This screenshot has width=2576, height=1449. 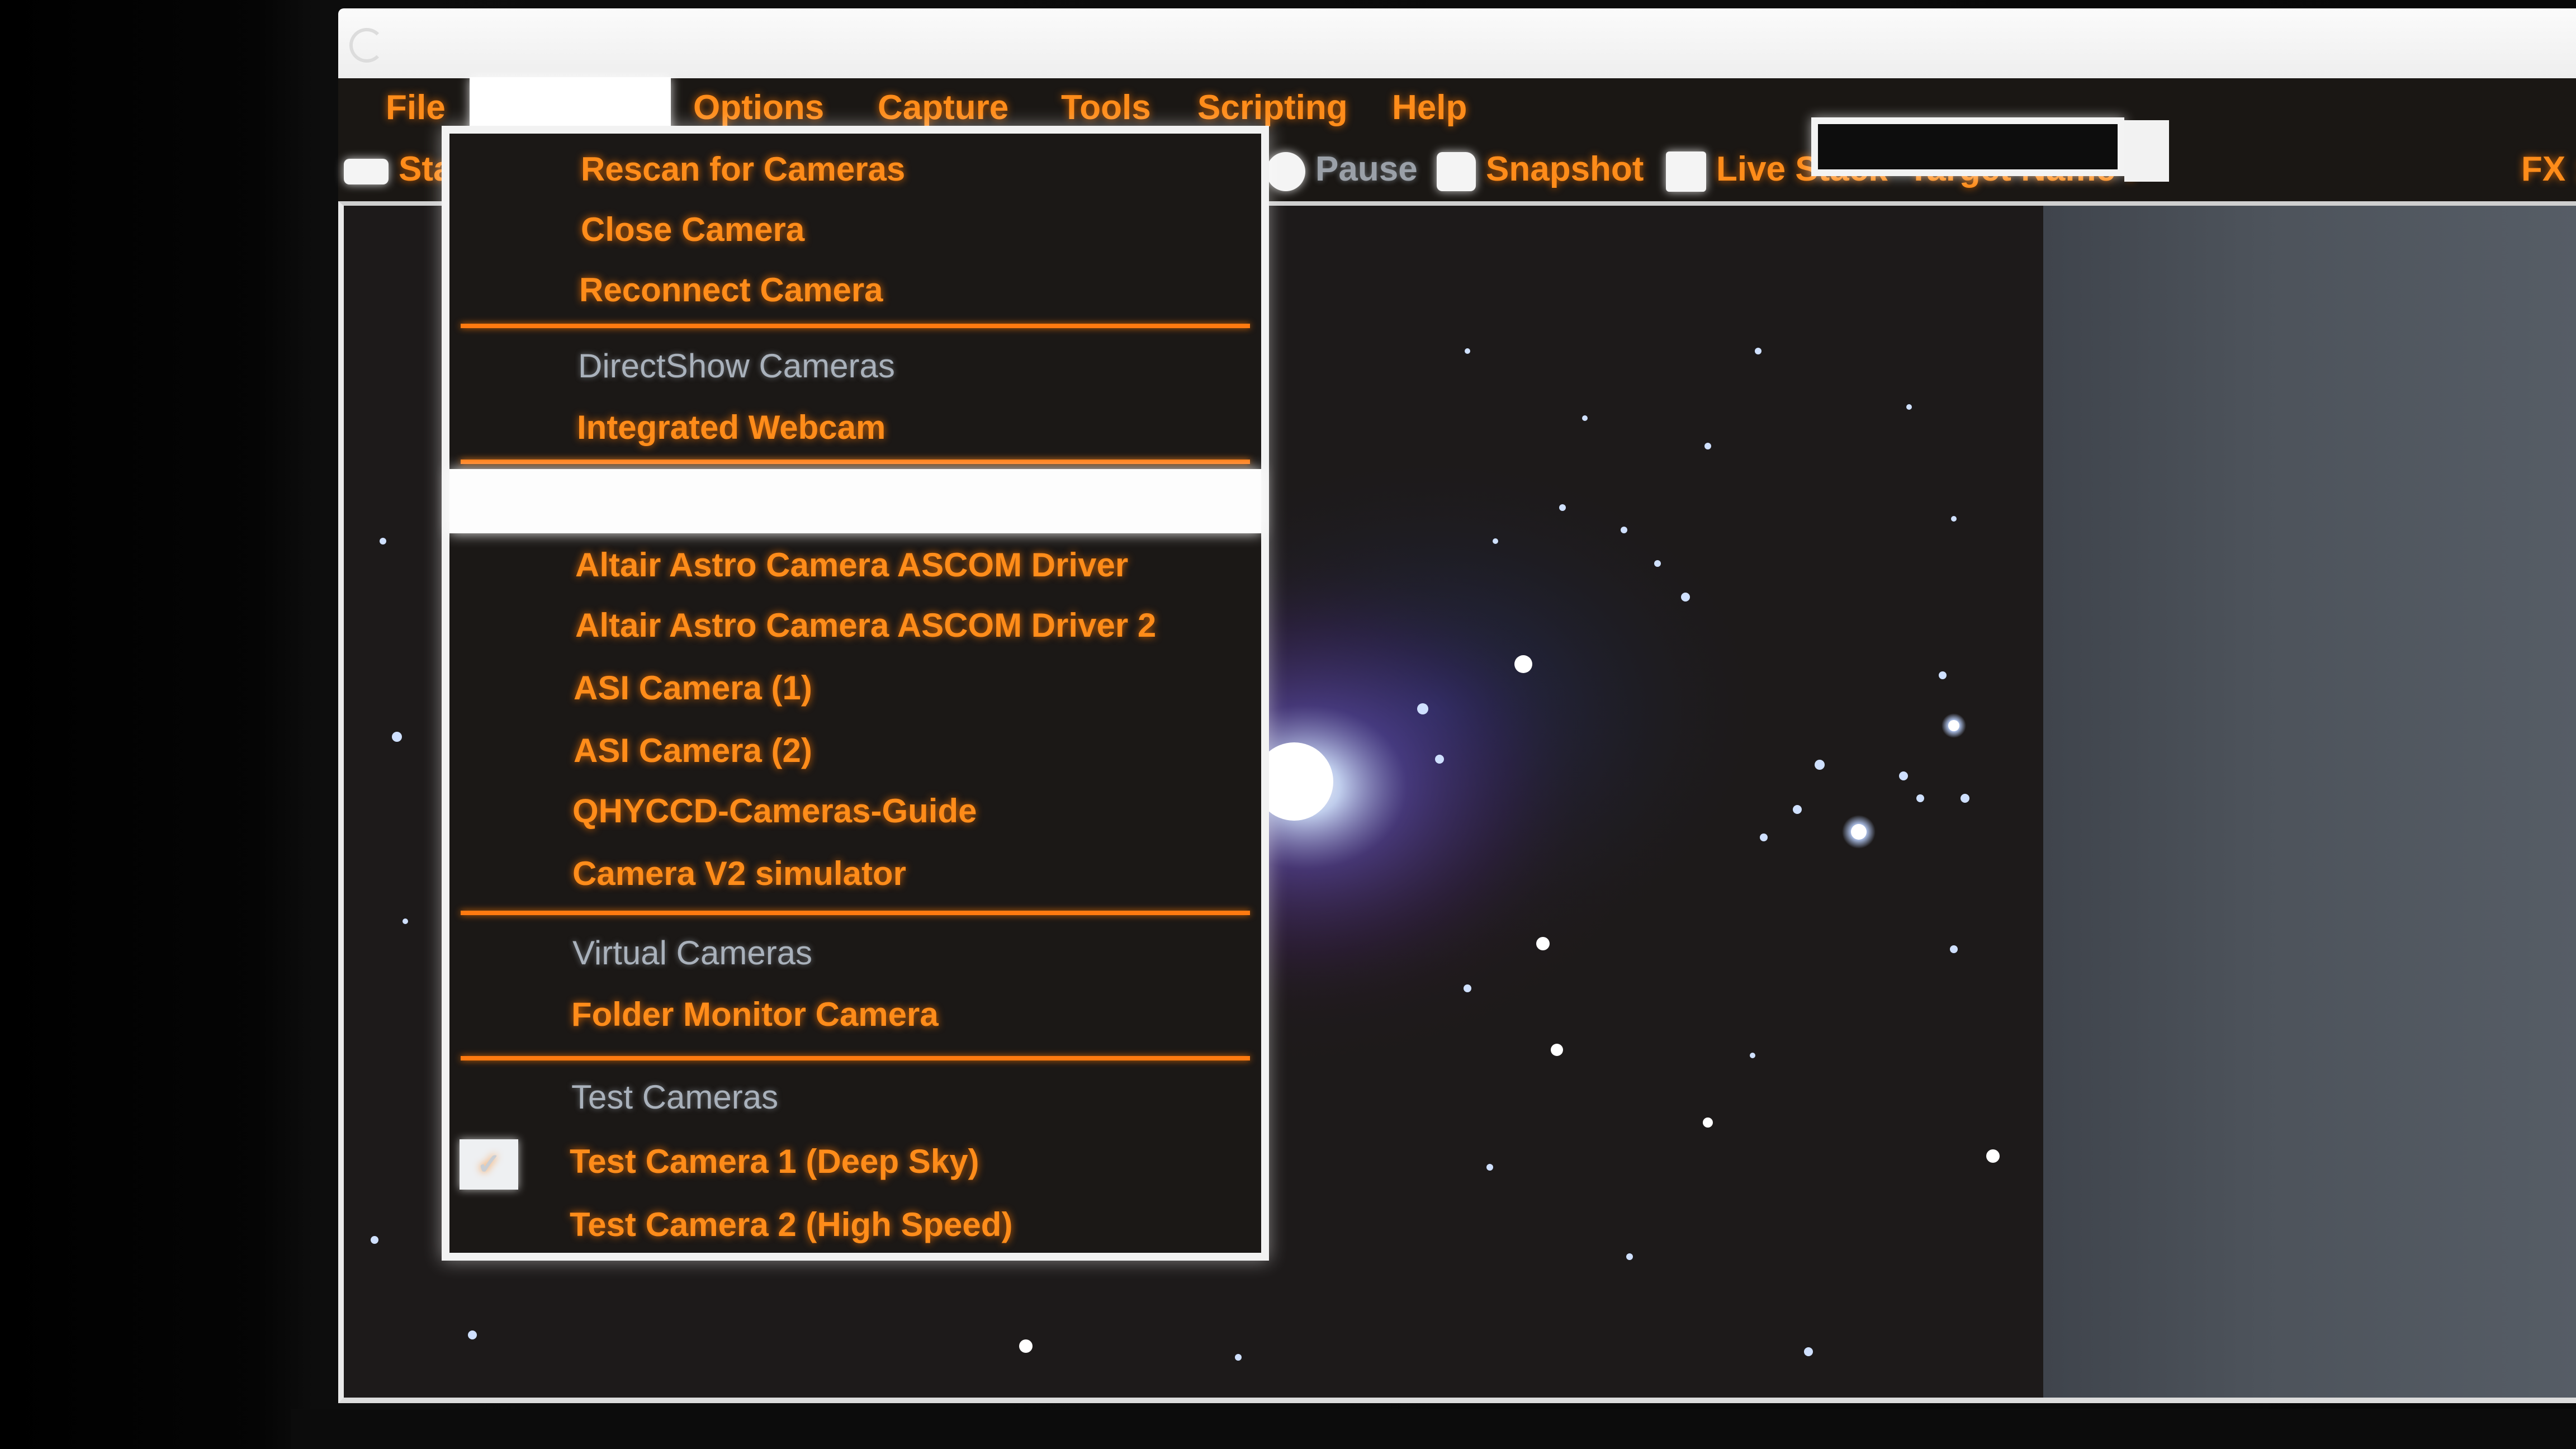 I want to click on test-camera-1-item: ✓ Test Camera 1 (Deep Sky), so click(x=855, y=1161).